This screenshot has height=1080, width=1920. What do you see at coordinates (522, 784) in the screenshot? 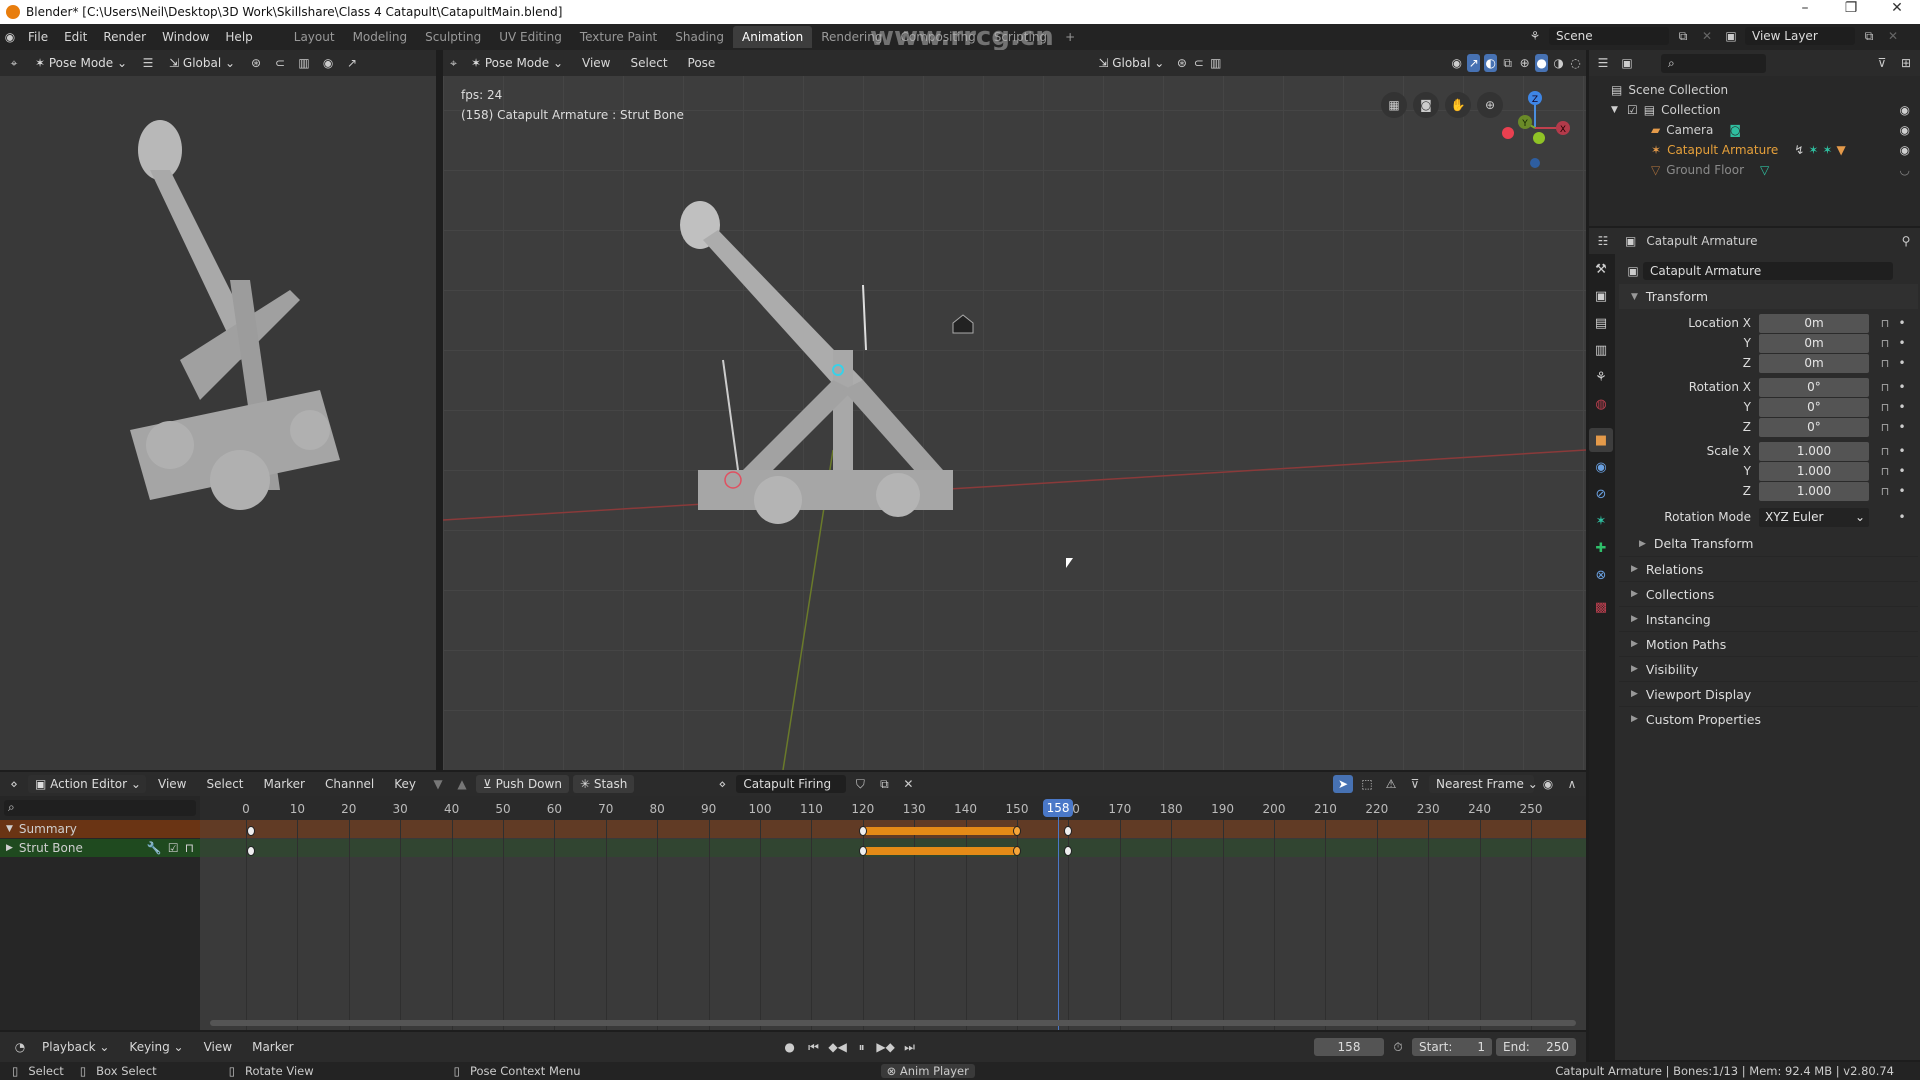
I see `push-down-button: ⊻ Push Down` at bounding box center [522, 784].